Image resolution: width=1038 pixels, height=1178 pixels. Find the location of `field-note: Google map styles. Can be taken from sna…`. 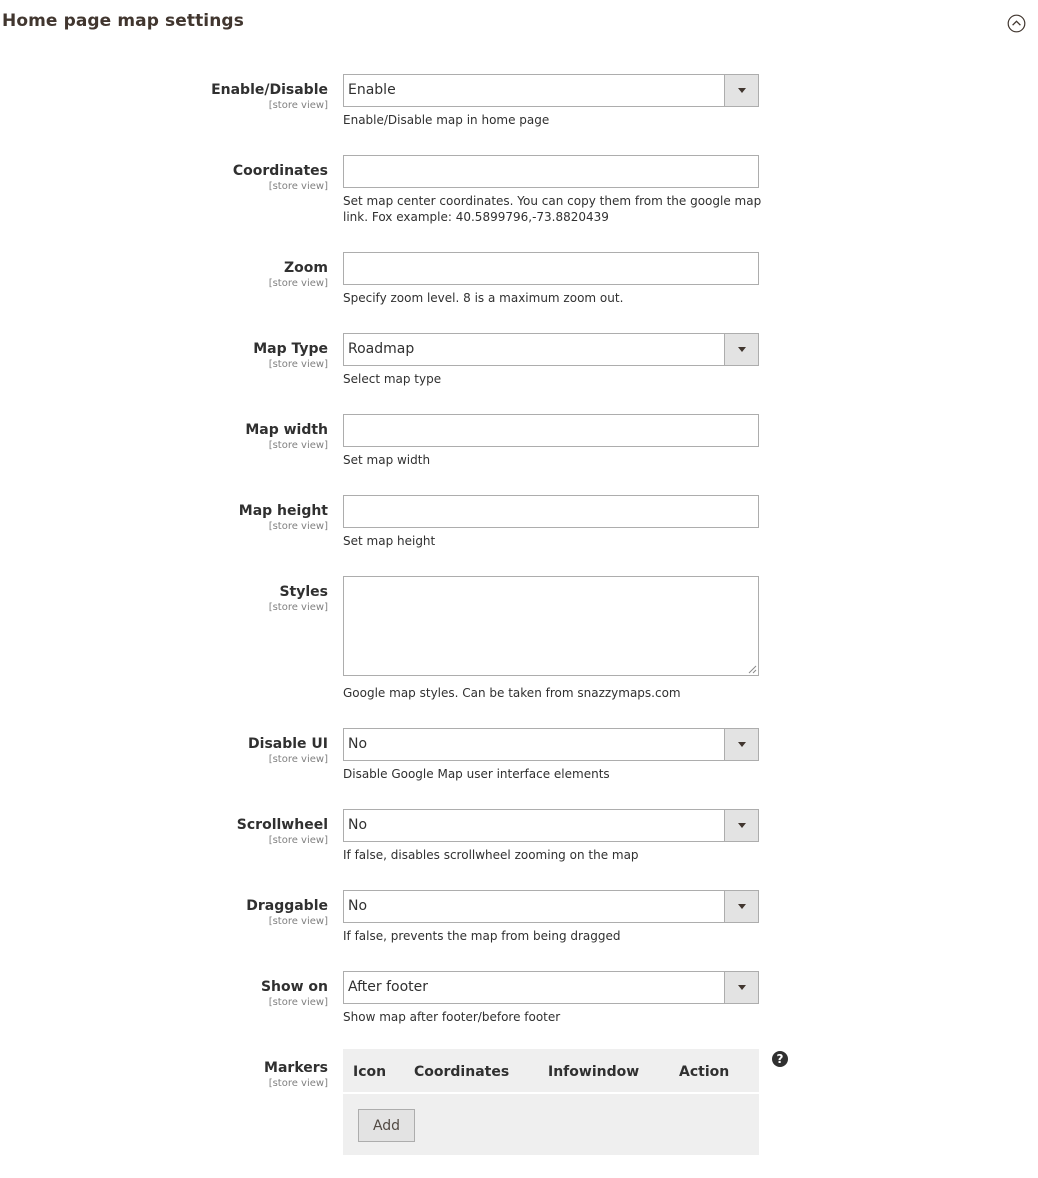

field-note: Google map styles. Can be taken from sna… is located at coordinates (512, 693).